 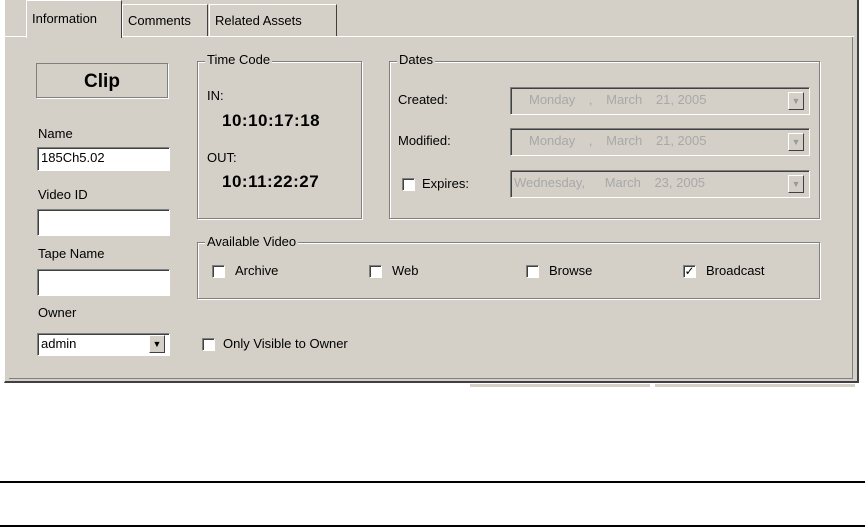 I want to click on modified-label: Modified:, so click(x=424, y=140).